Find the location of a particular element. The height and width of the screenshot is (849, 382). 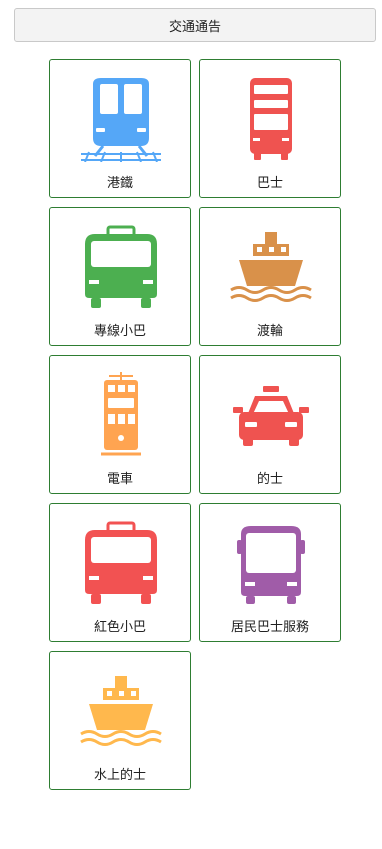

tile-bus: 巴士 is located at coordinates (270, 128).